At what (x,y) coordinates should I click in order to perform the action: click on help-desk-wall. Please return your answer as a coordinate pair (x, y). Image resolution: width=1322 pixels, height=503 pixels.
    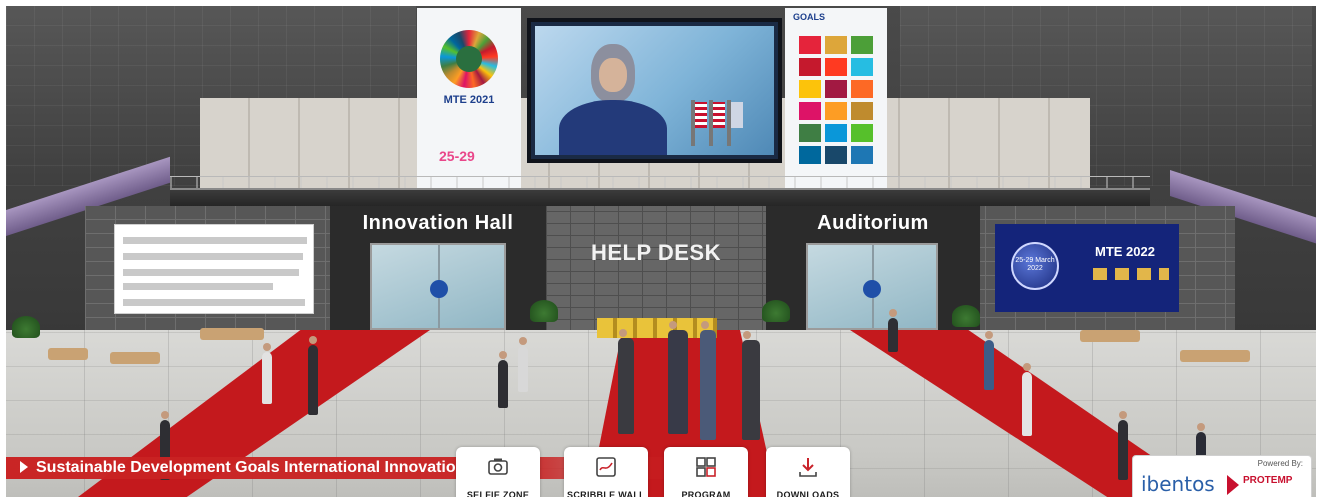
    Looking at the image, I should click on (656, 269).